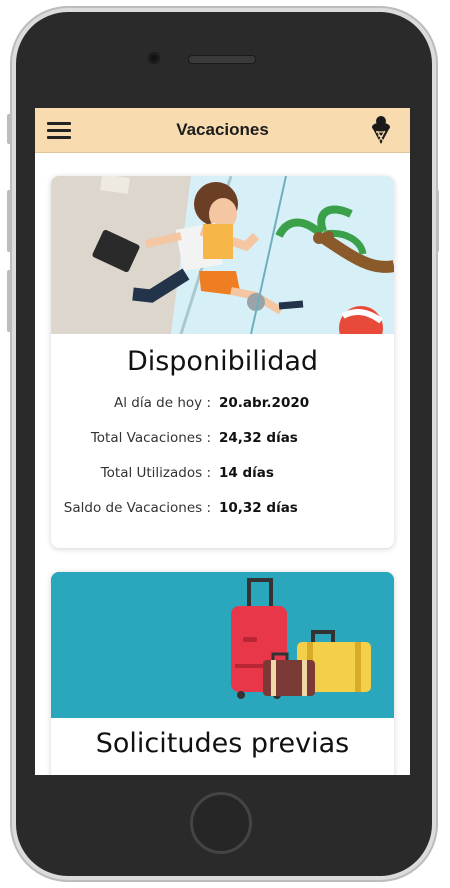 This screenshot has height=888, width=450. What do you see at coordinates (381, 130) in the screenshot?
I see `ice-cream-icon` at bounding box center [381, 130].